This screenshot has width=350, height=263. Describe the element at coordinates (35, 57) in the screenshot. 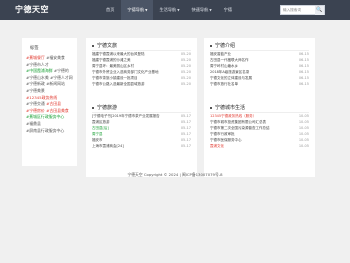

I see `tag-link: #蕉城餐厅` at that location.